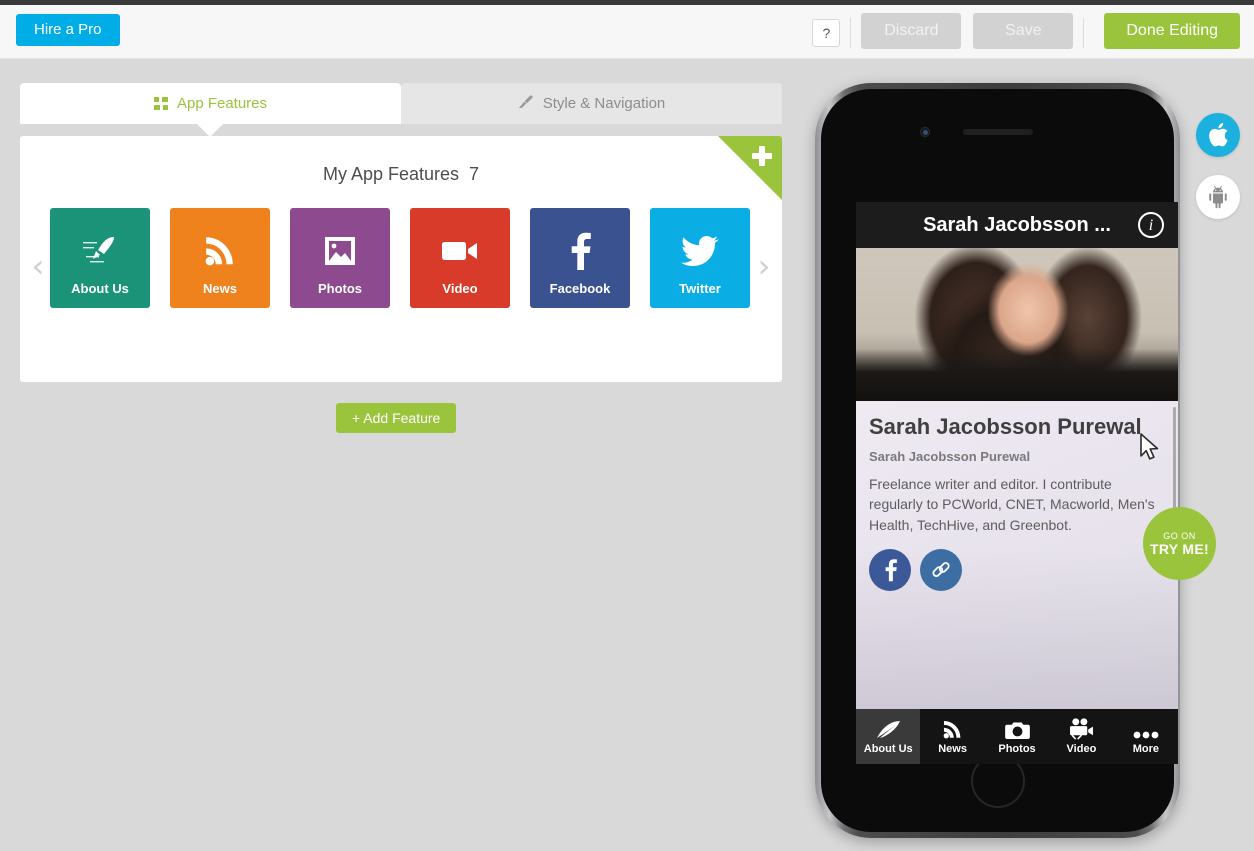 The height and width of the screenshot is (851, 1254). Describe the element at coordinates (700, 251) in the screenshot. I see `twitter-icon` at that location.